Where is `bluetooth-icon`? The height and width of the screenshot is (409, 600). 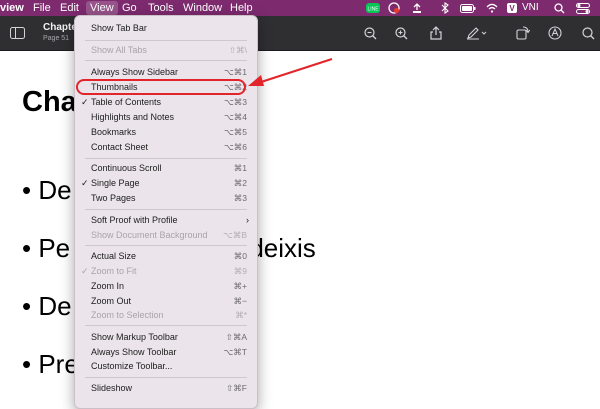 bluetooth-icon is located at coordinates (445, 8).